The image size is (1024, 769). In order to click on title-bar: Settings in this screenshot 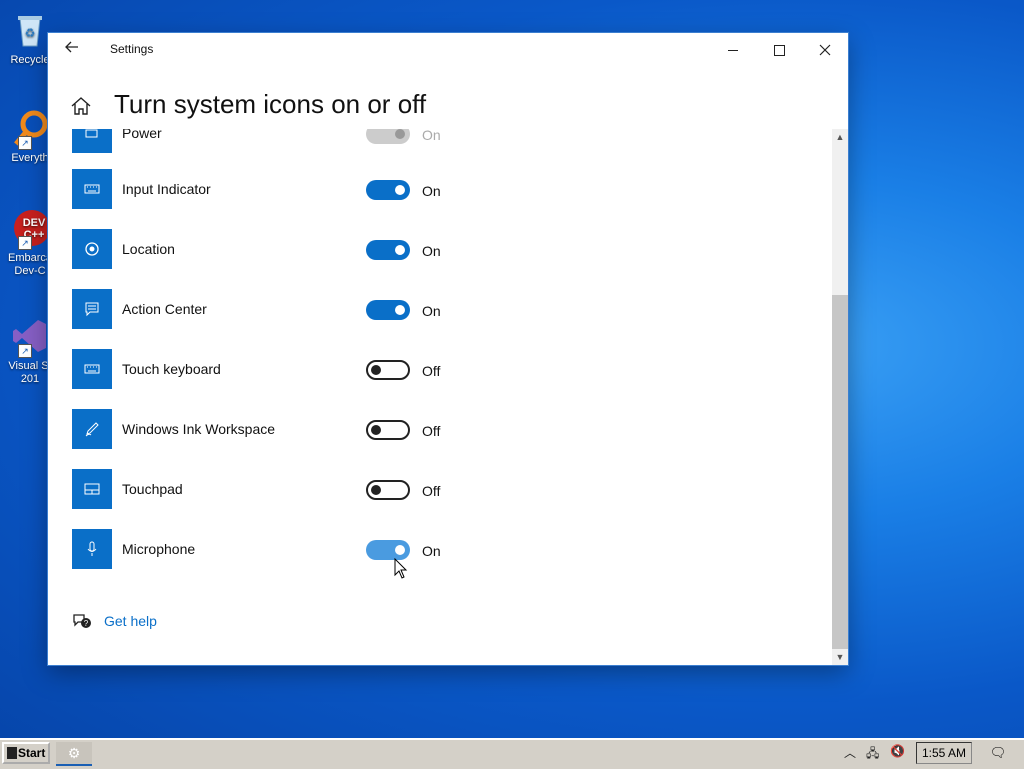, I will do `click(448, 49)`.